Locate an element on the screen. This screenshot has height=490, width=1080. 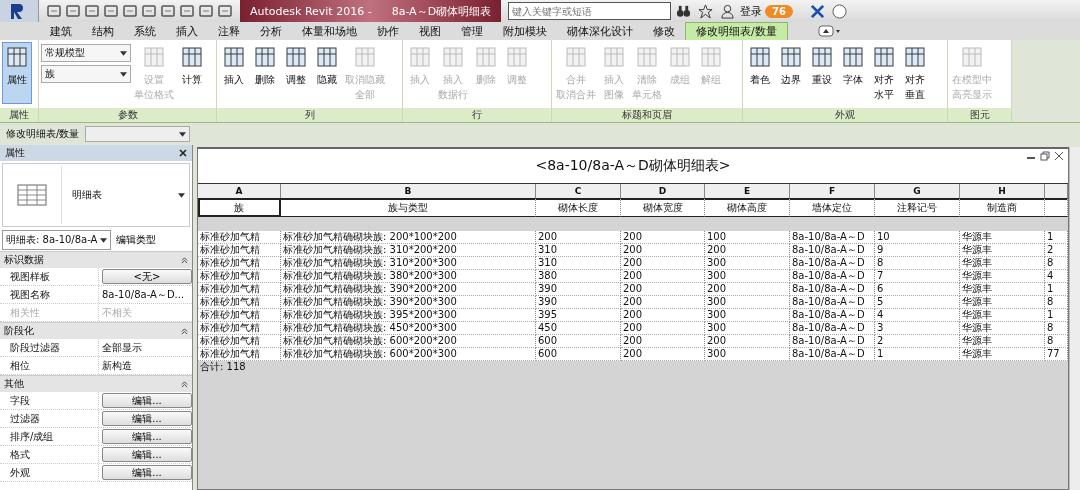
instance-dropdown: 明细表: 8a-10/8a-A is located at coordinates (57, 240).